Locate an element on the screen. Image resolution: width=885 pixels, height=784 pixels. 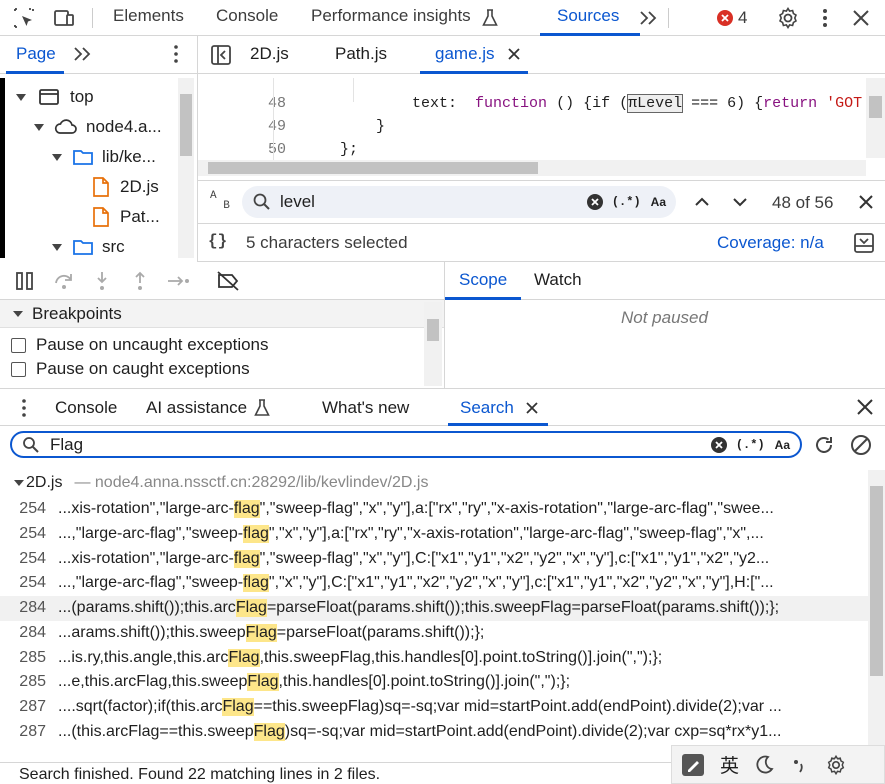
drawer-tab-whats-new: What's new is located at coordinates (365, 408).